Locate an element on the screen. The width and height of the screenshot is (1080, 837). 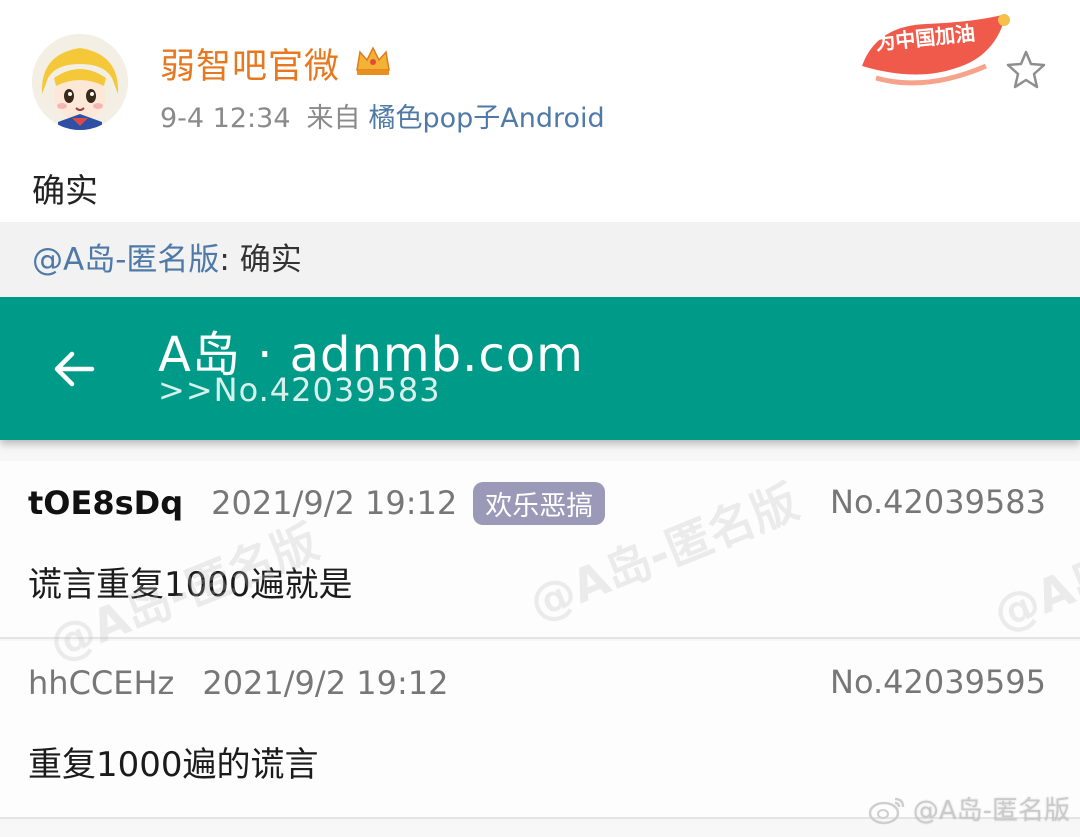
post-date: 9-4 12:34 is located at coordinates (225, 118).